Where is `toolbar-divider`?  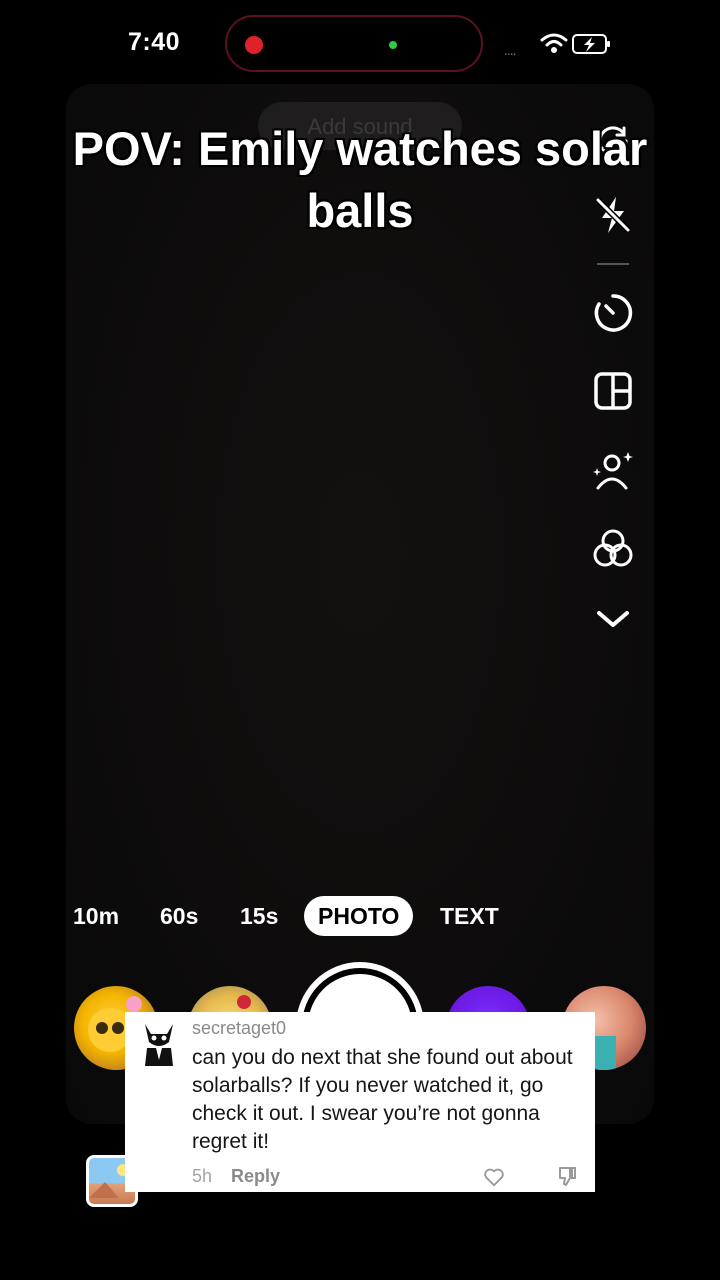 toolbar-divider is located at coordinates (613, 264).